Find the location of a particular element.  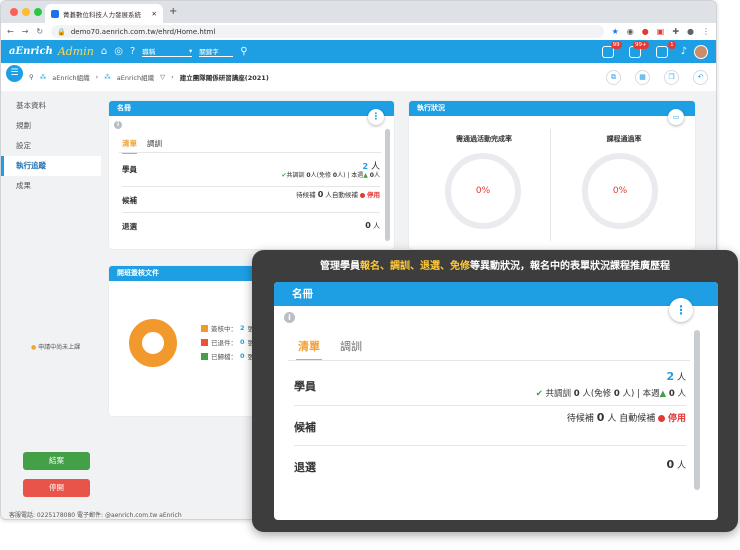

title-select-label: 職稱 is located at coordinates (149, 52).